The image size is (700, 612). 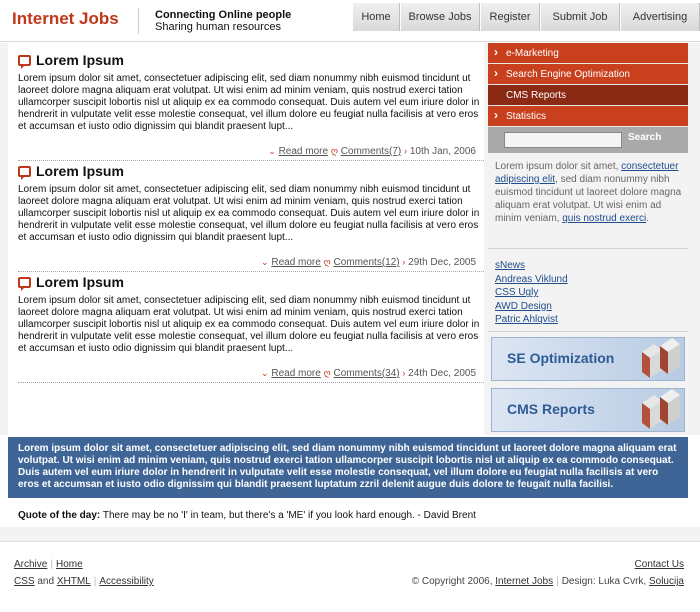 What do you see at coordinates (588, 74) in the screenshot?
I see `sidebar-item-seo: Search Engine Optimization` at bounding box center [588, 74].